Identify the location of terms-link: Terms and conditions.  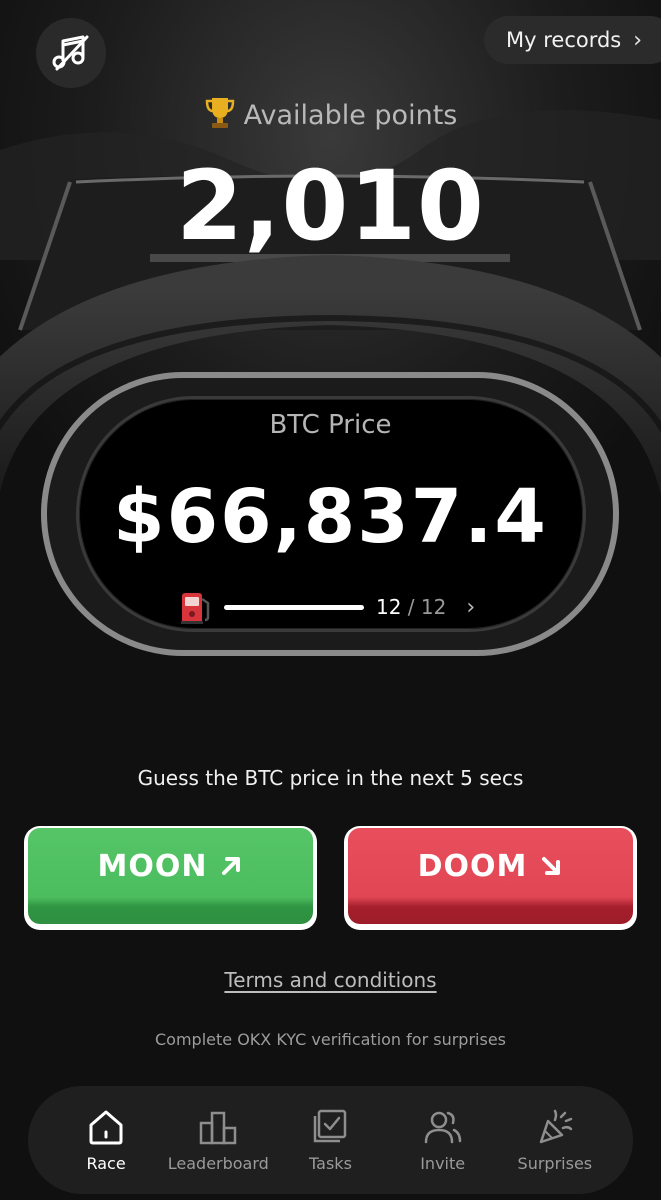
(330, 980).